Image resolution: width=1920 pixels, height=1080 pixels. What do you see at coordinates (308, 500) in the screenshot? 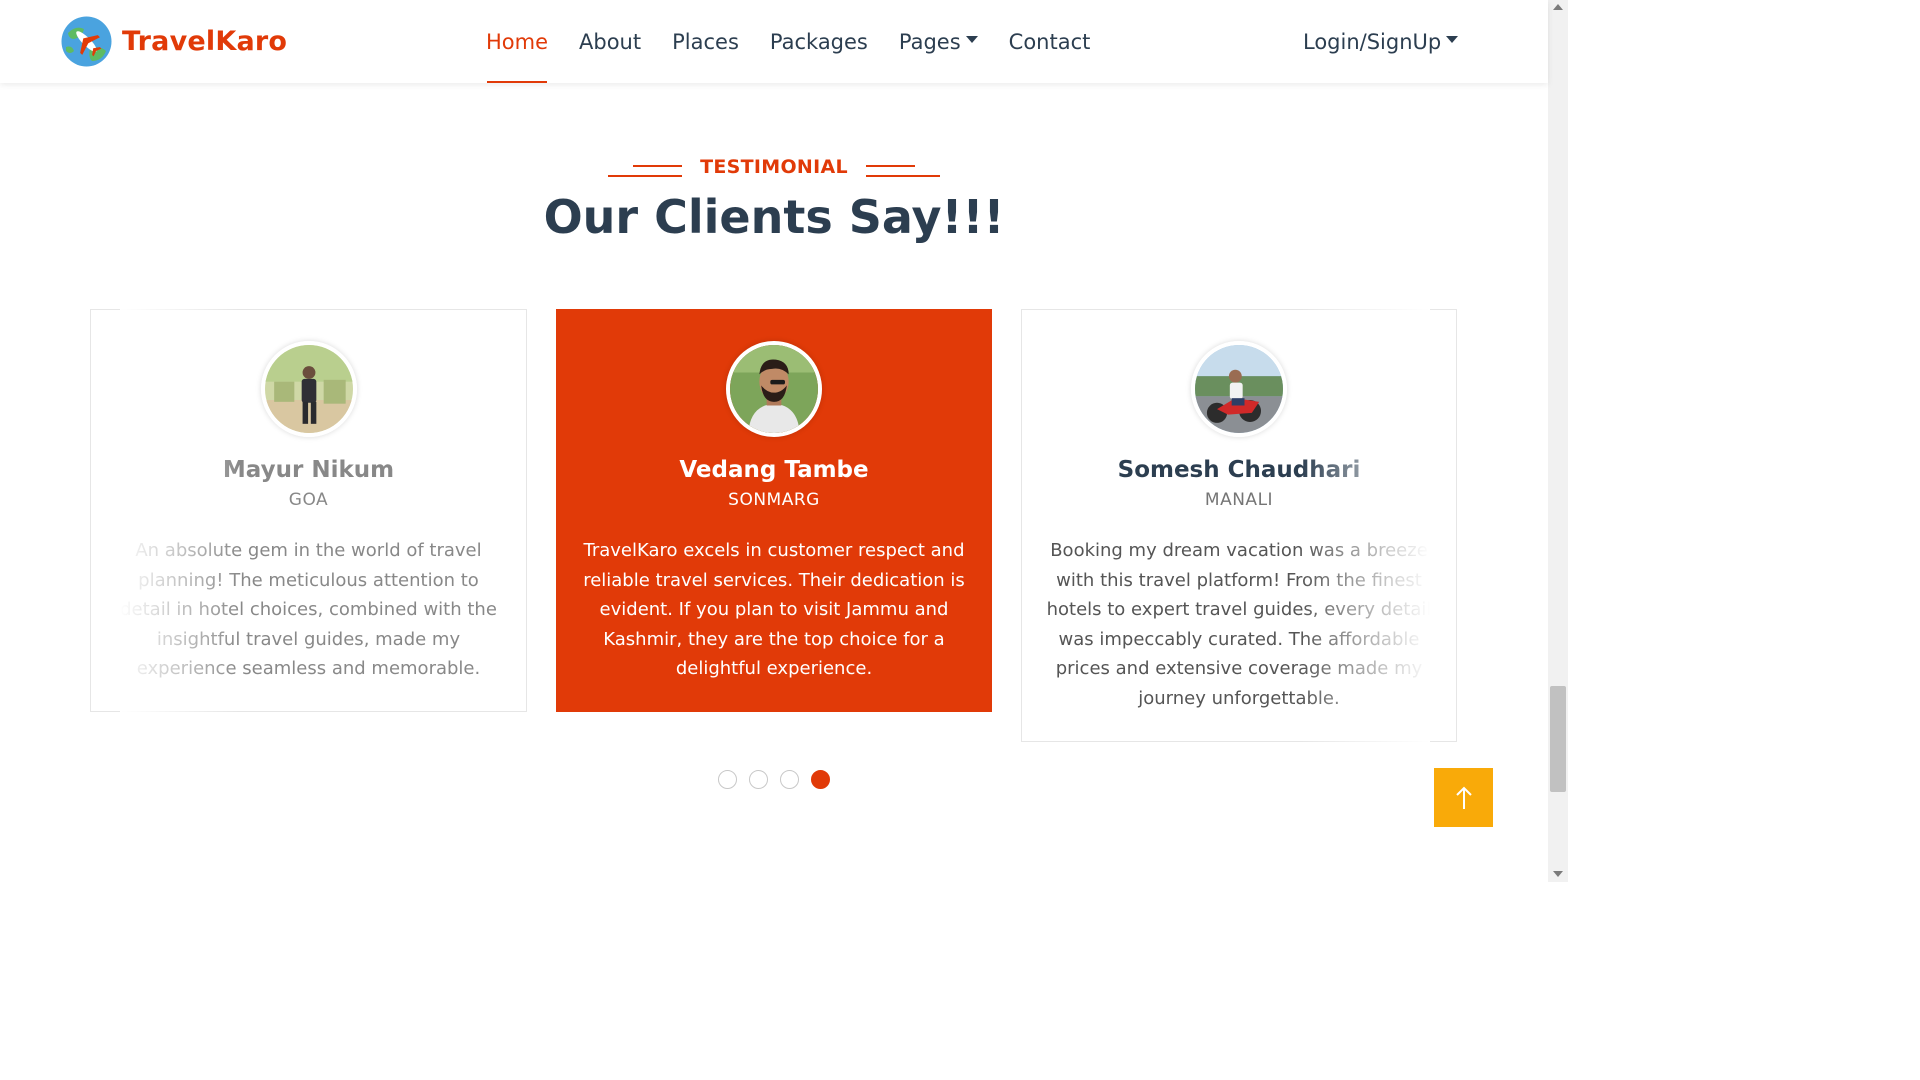
I see `testimonial-place: GOA` at bounding box center [308, 500].